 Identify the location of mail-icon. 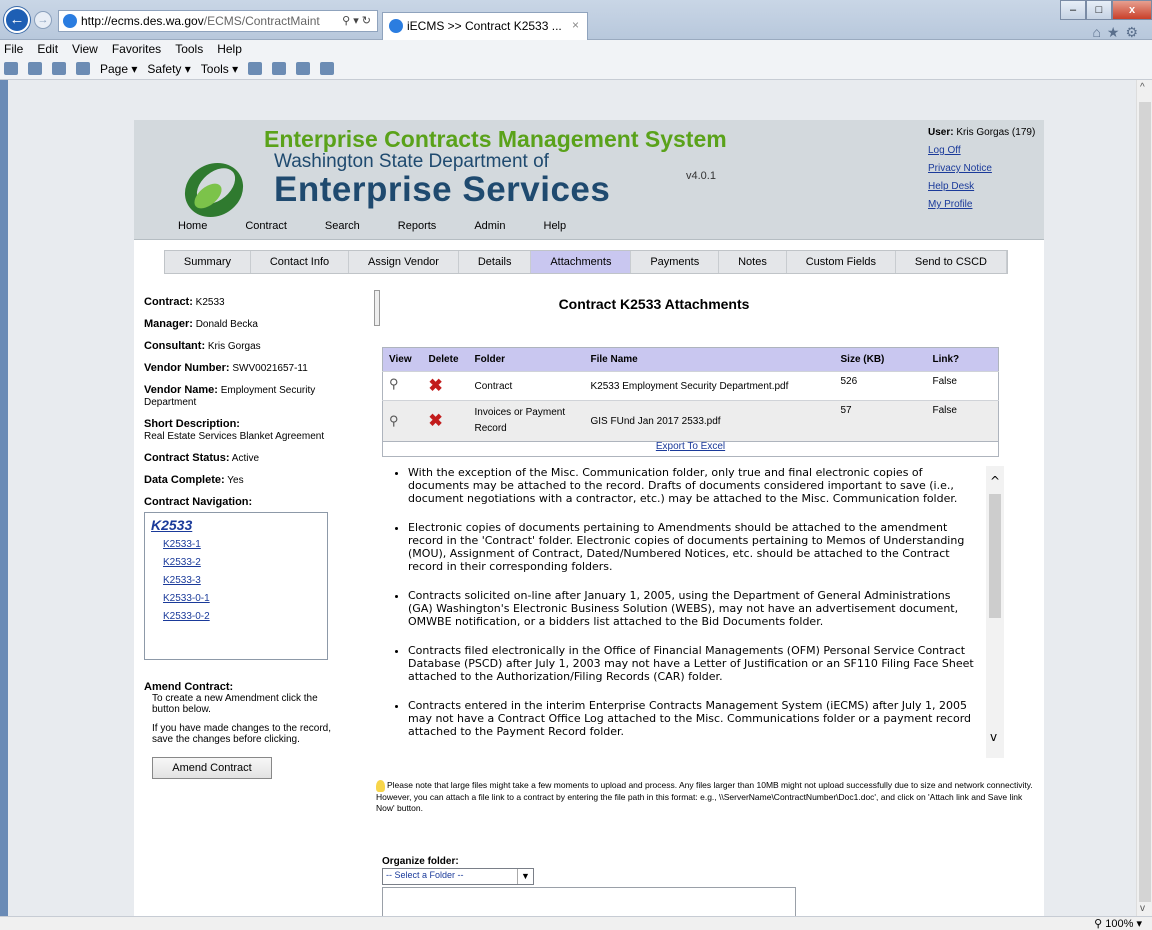
(59, 68).